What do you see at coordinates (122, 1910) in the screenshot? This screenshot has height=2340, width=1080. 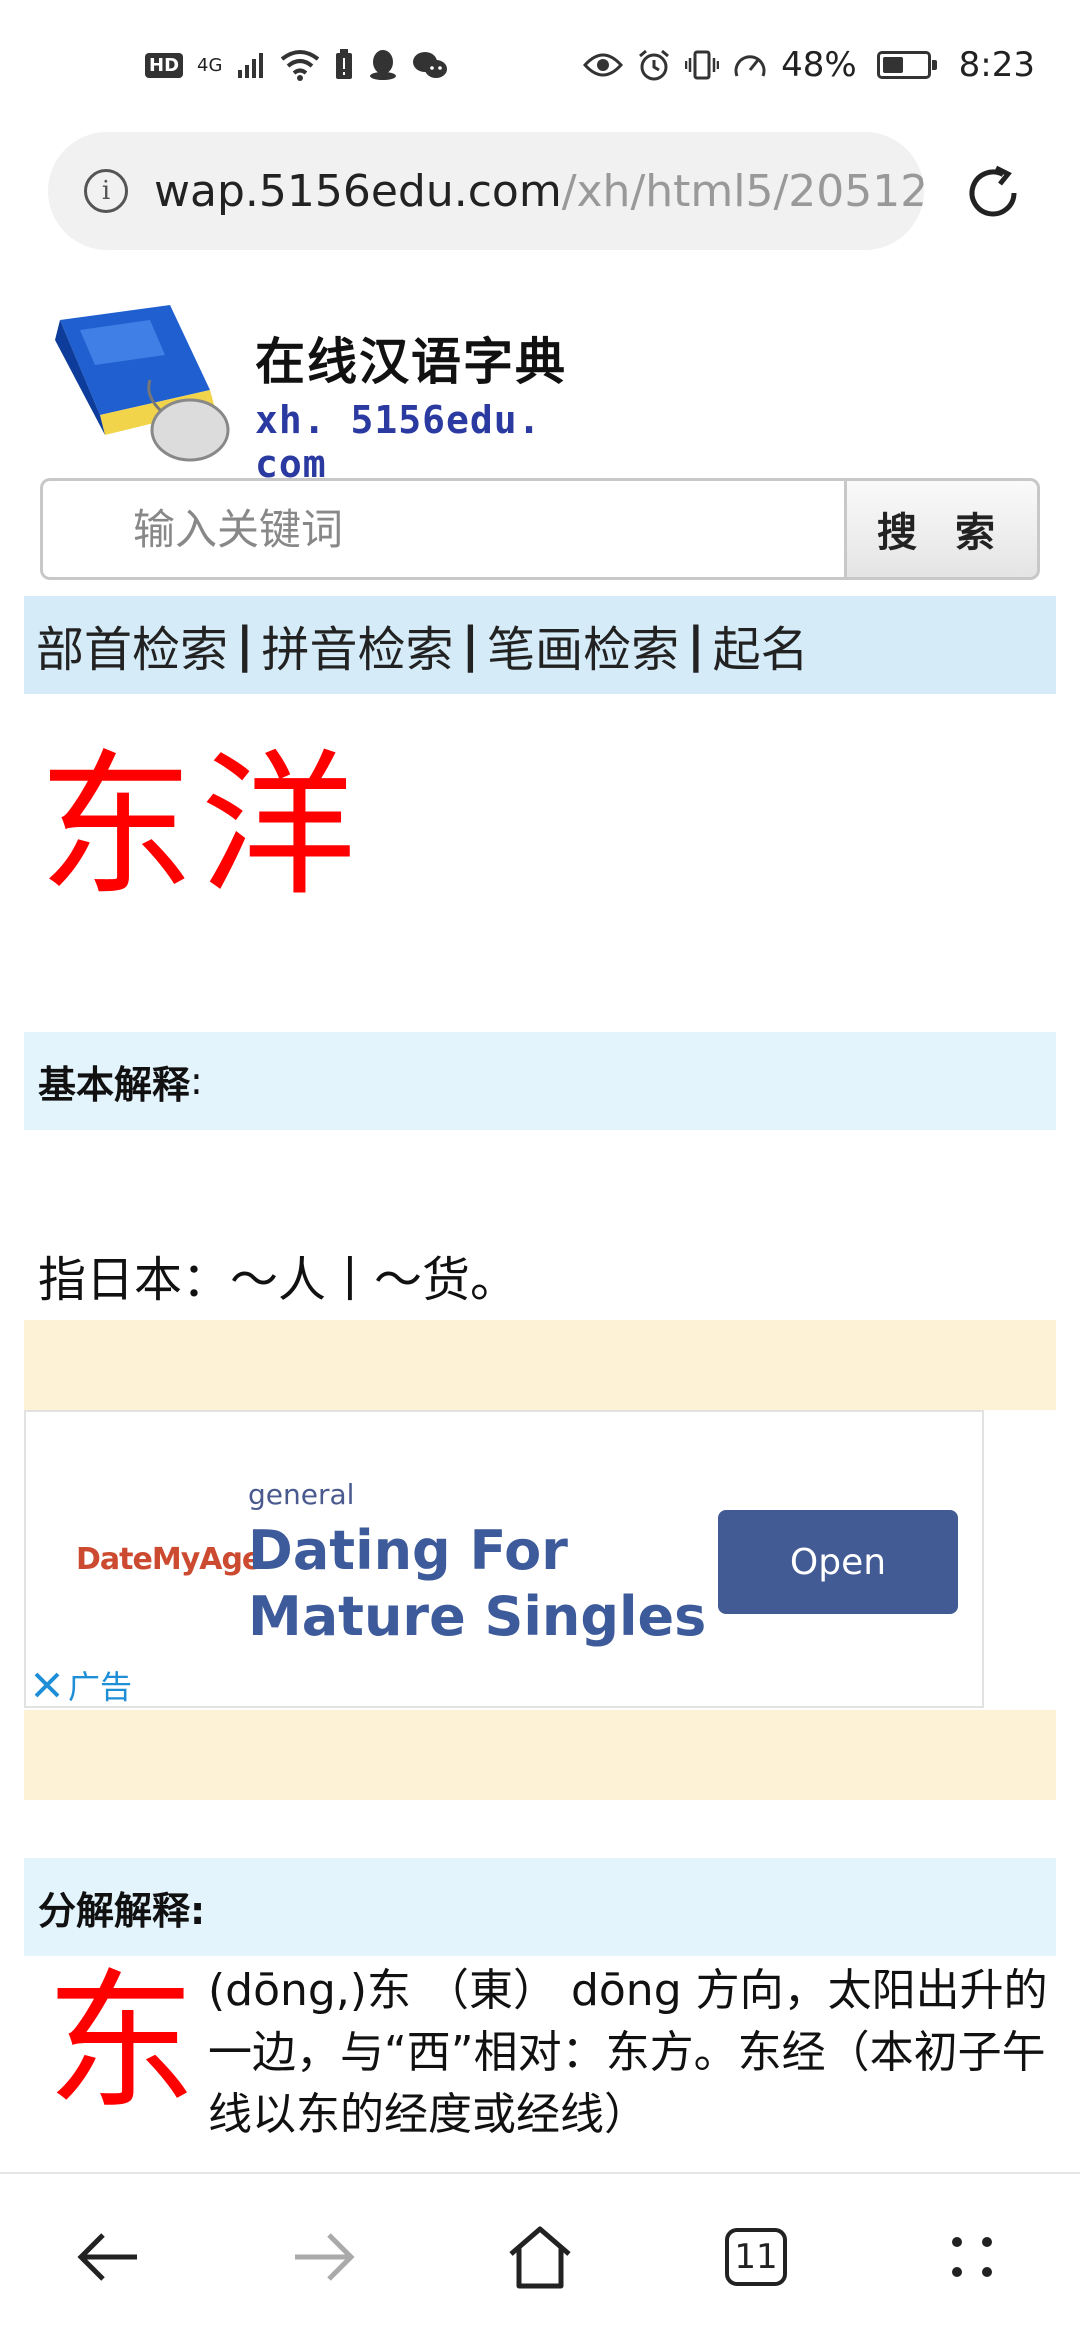 I see `decomp-heading-text: 分解解释:` at bounding box center [122, 1910].